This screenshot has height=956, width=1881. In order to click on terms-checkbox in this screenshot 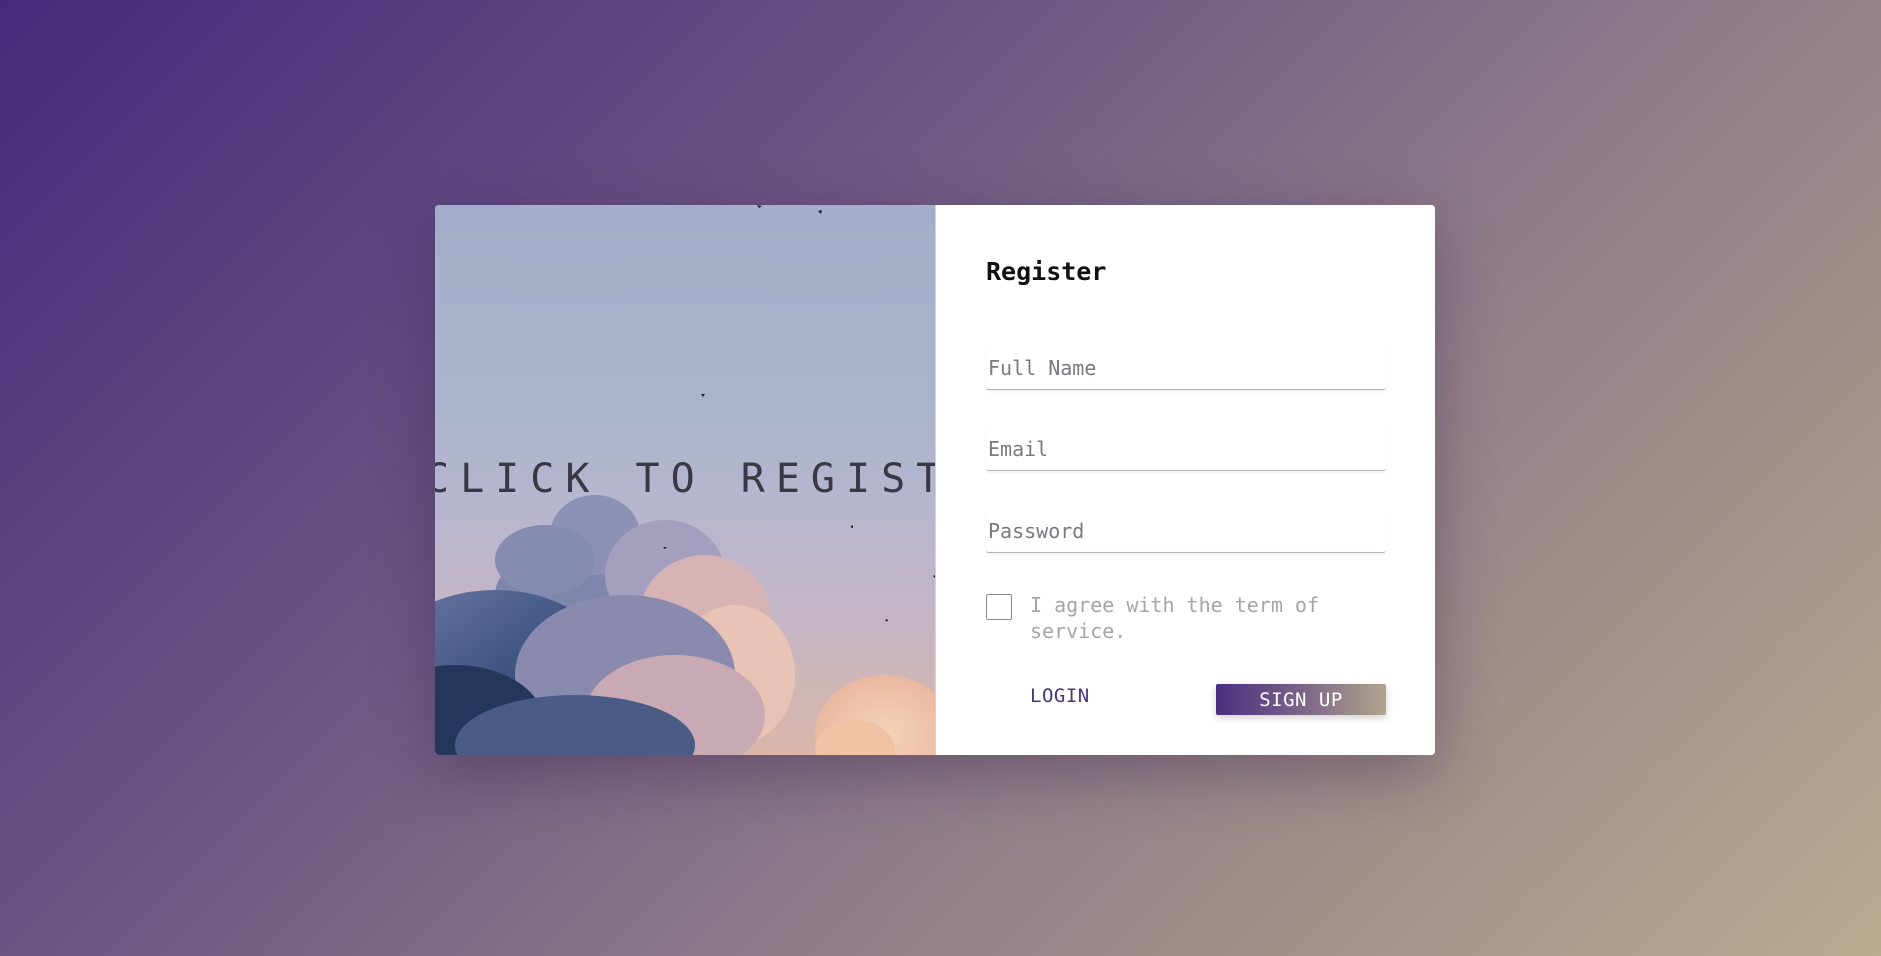, I will do `click(999, 607)`.